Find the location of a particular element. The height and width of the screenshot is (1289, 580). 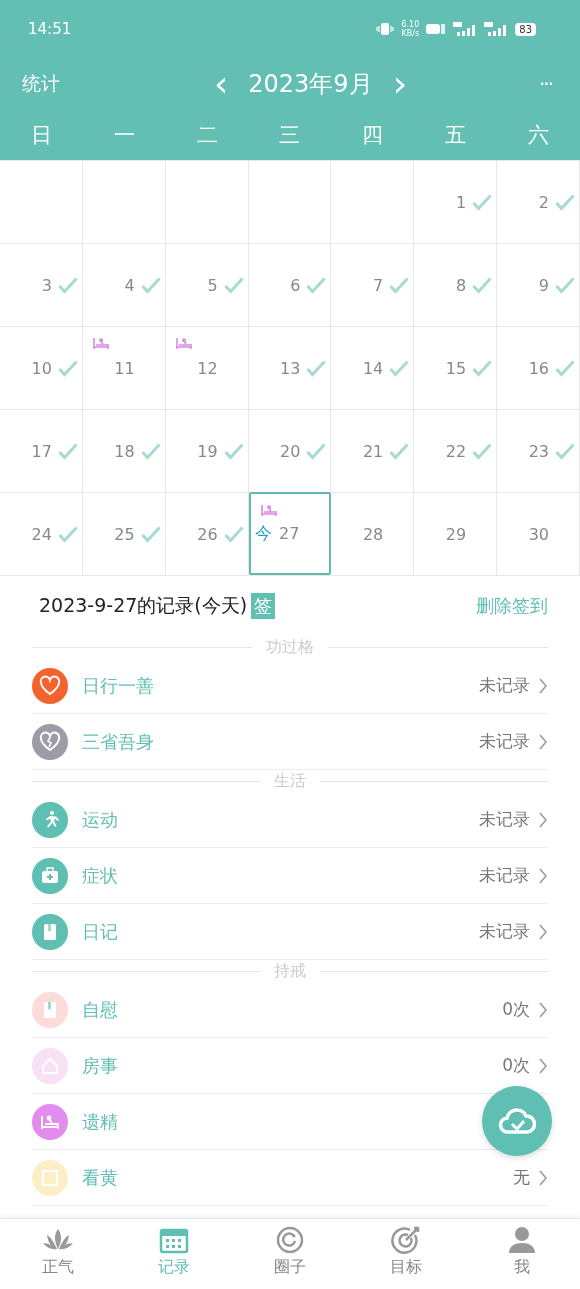

record-label: 日行一善 is located at coordinates (118, 685).